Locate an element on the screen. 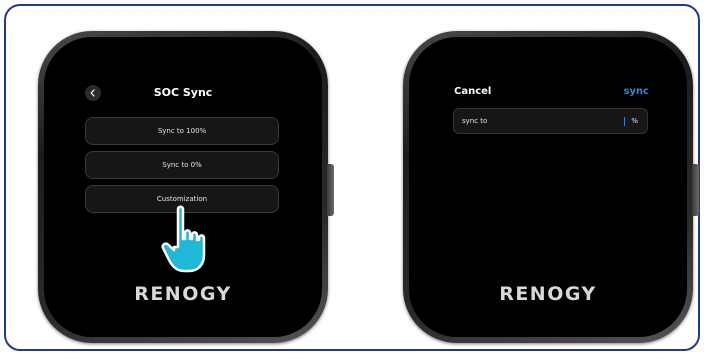 This screenshot has width=708, height=357. percent-unit: % is located at coordinates (634, 121).